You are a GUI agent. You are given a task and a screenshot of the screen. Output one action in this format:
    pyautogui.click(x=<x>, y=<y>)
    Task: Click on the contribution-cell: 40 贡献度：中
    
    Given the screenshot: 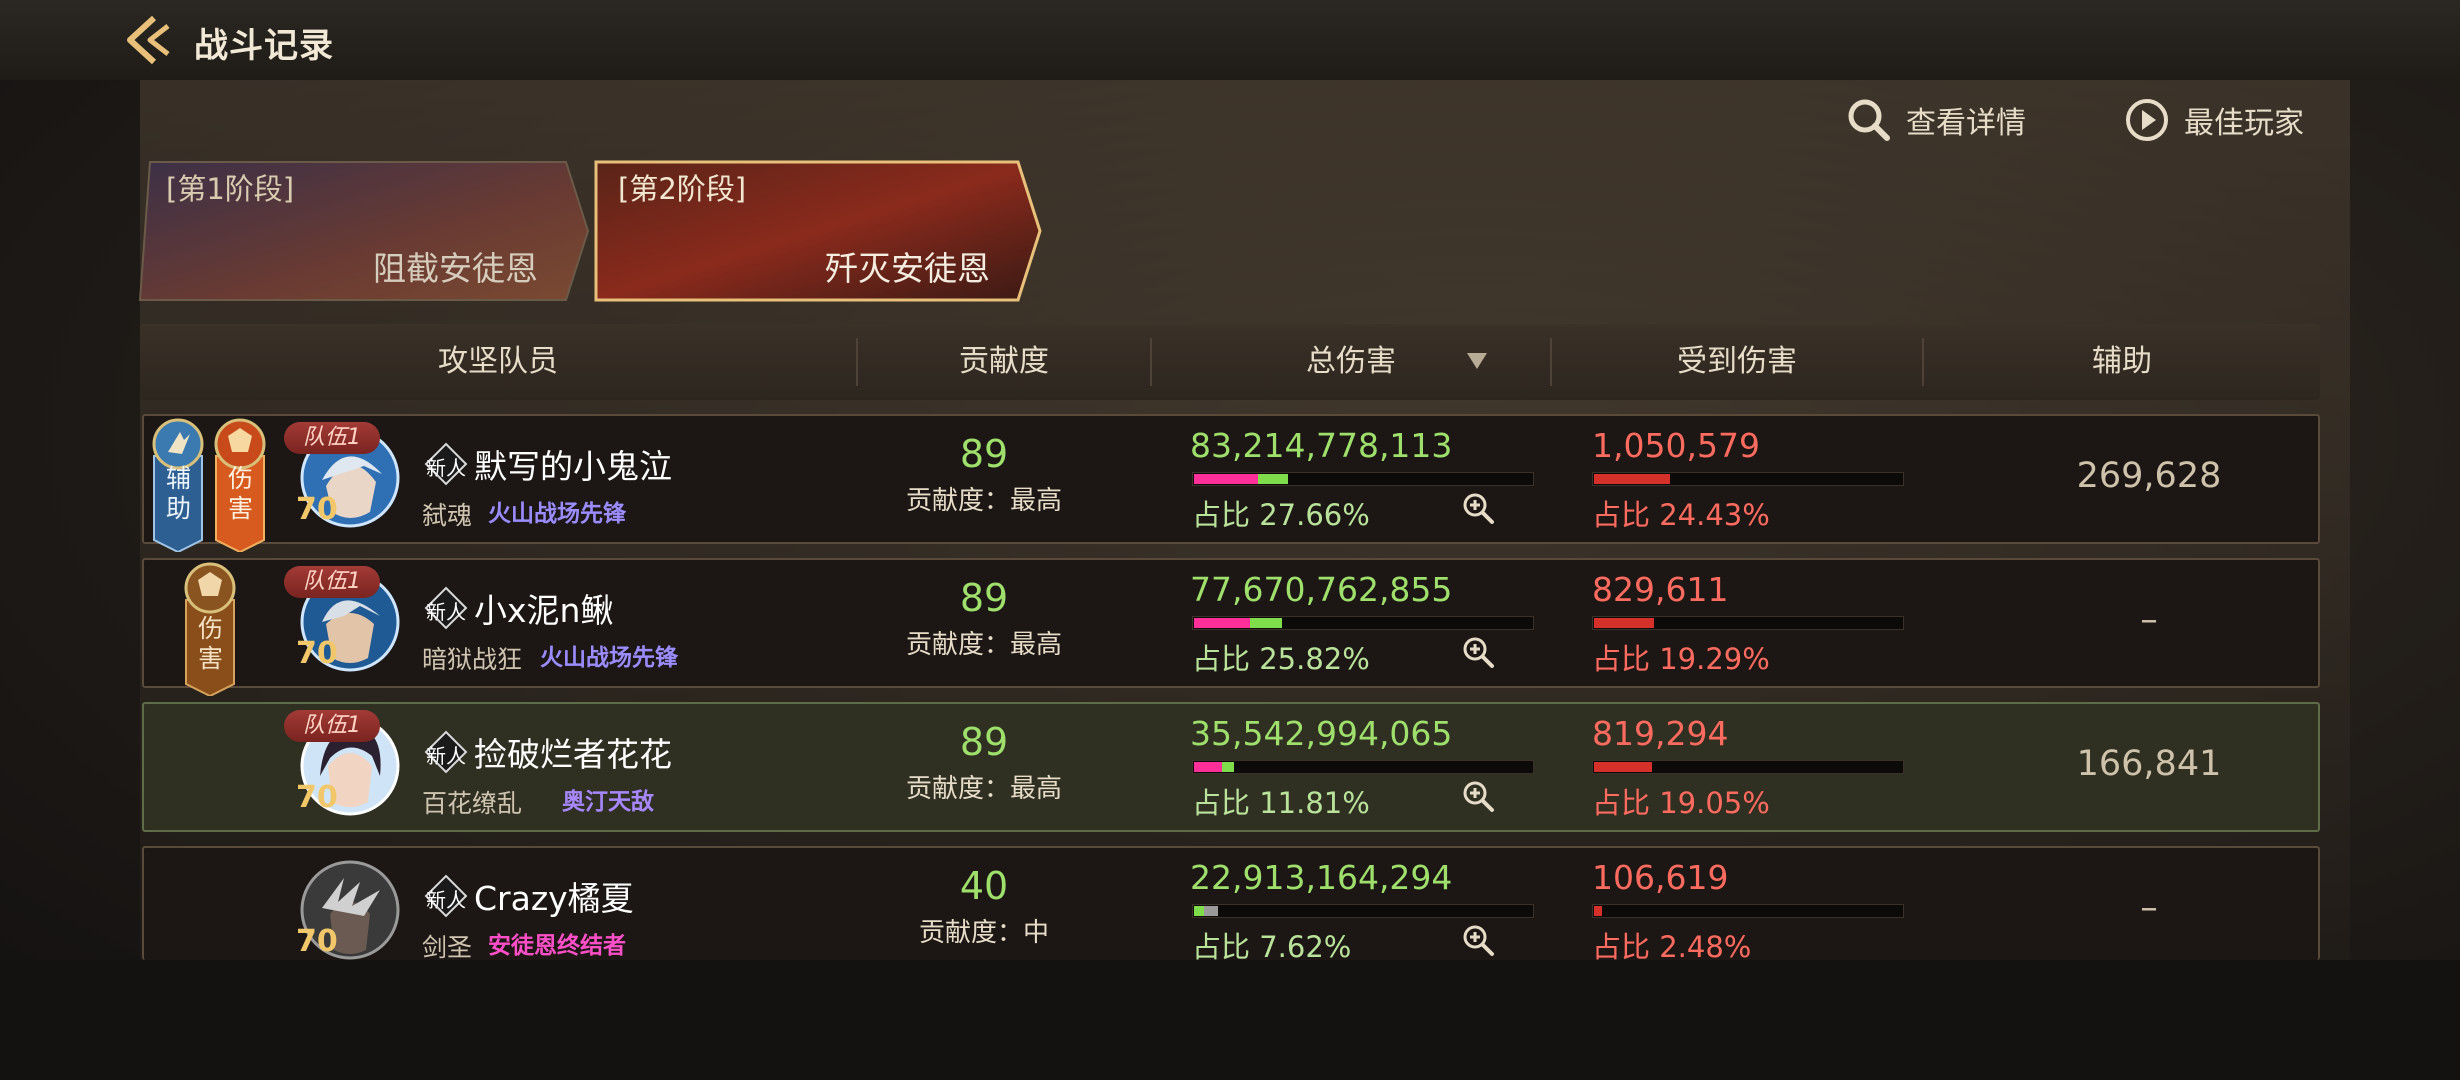 What is the action you would take?
    pyautogui.click(x=984, y=898)
    